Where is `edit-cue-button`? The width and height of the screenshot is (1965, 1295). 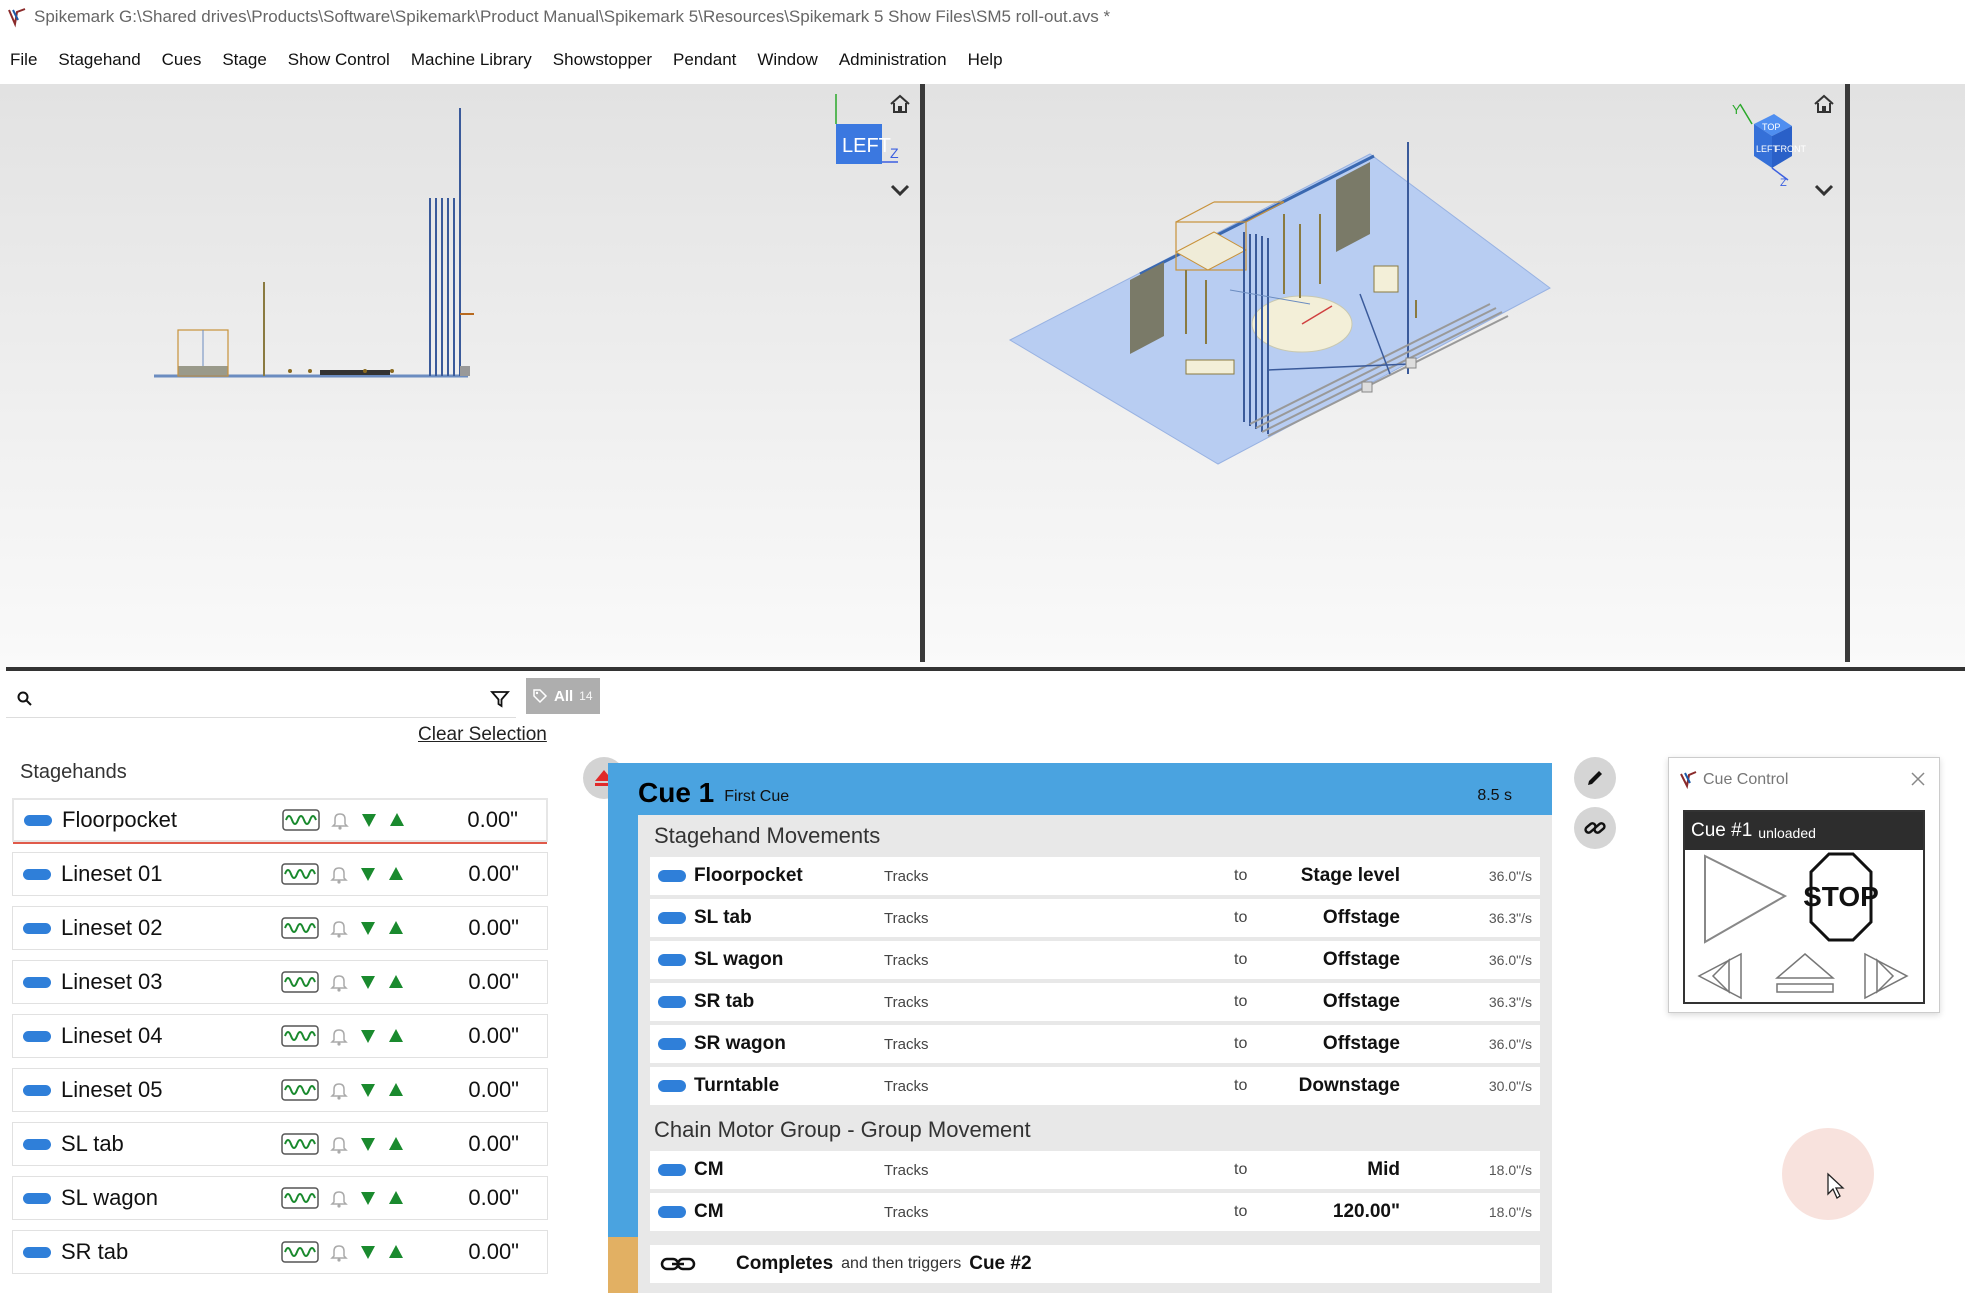
edit-cue-button is located at coordinates (1595, 778).